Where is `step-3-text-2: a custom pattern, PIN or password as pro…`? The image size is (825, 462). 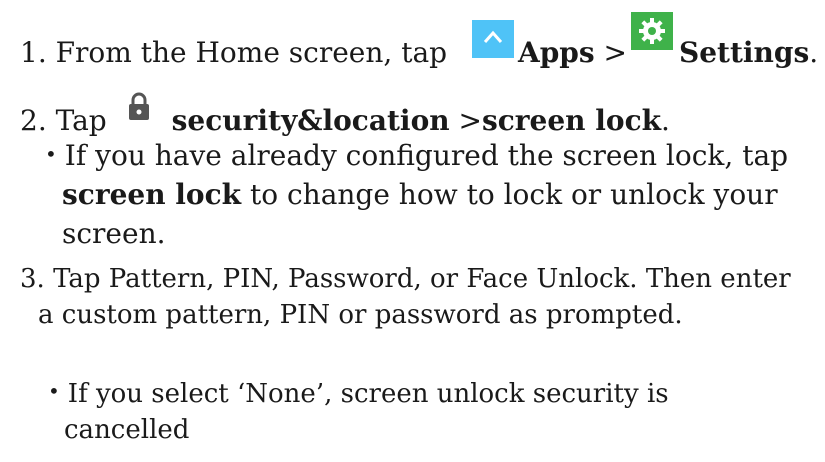
step-3-text-2: a custom pattern, PIN or password as pro… is located at coordinates (360, 315).